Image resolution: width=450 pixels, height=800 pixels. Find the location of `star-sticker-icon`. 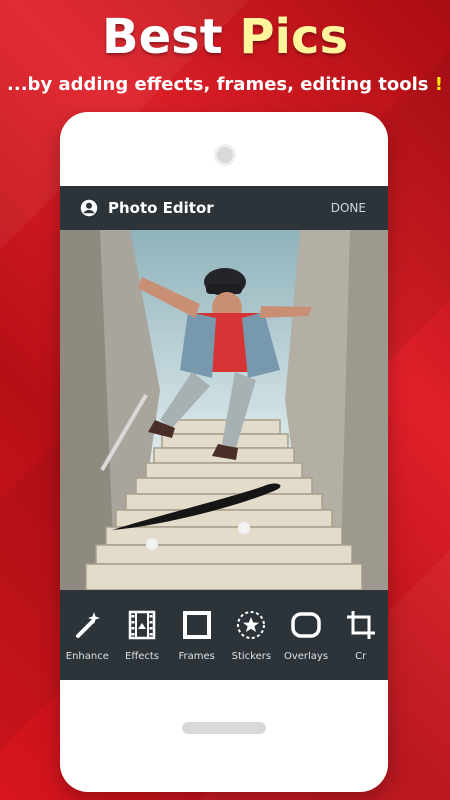

star-sticker-icon is located at coordinates (251, 624).